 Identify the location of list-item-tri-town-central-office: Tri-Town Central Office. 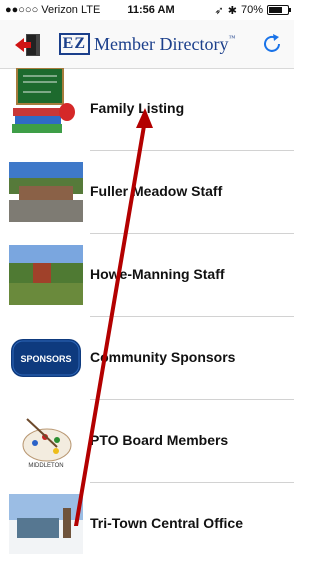
(147, 524).